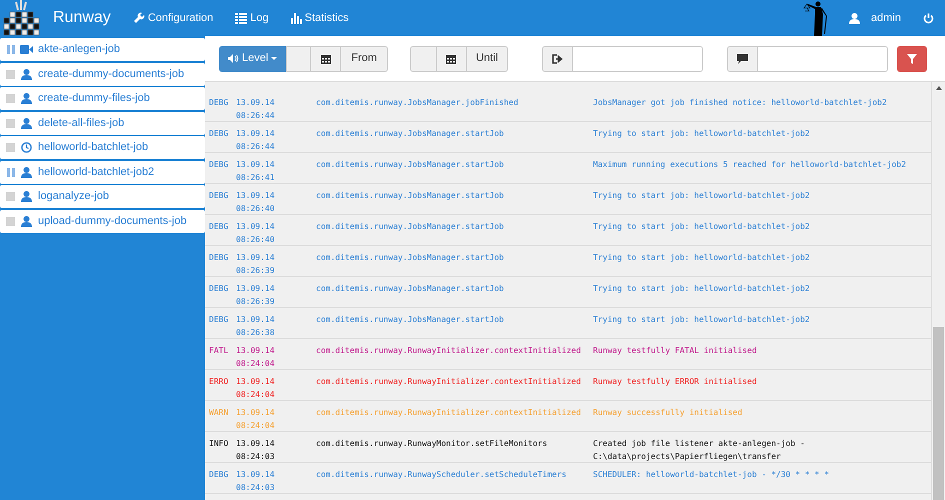 The width and height of the screenshot is (945, 500). Describe the element at coordinates (255, 333) in the screenshot. I see `log-time: 08:26:38` at that location.